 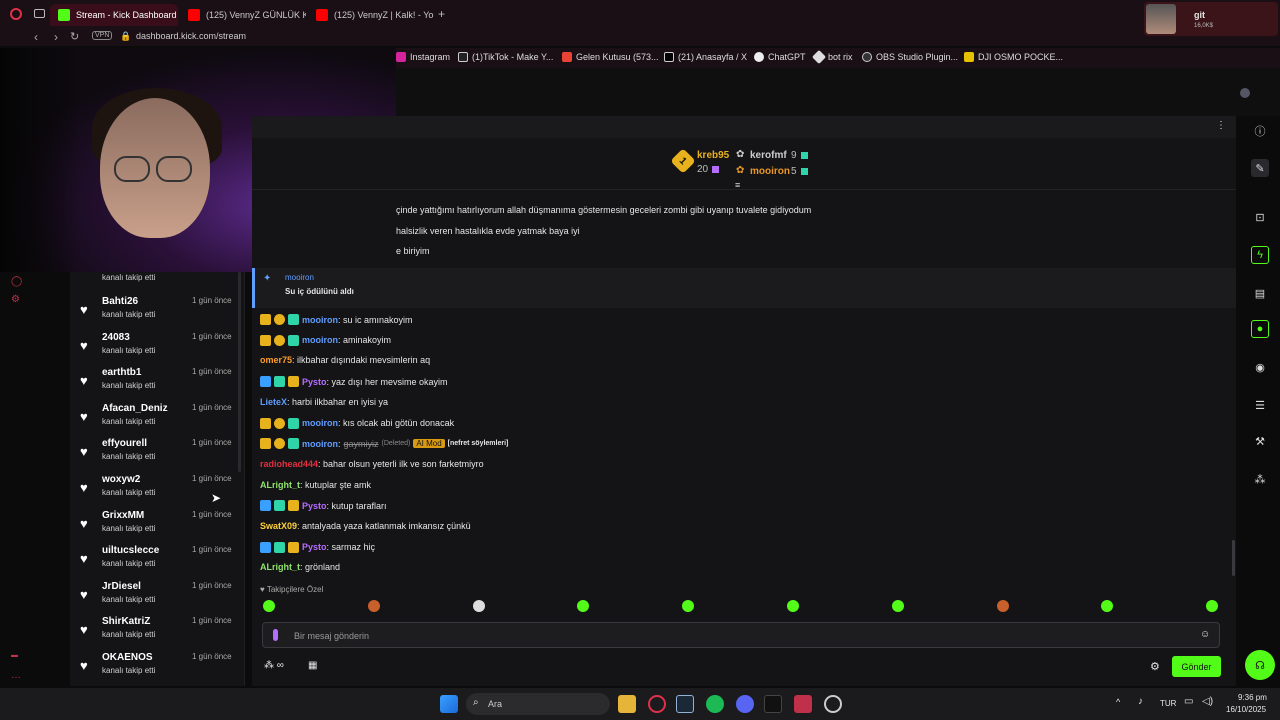 I want to click on steam-icon, so click(x=685, y=704).